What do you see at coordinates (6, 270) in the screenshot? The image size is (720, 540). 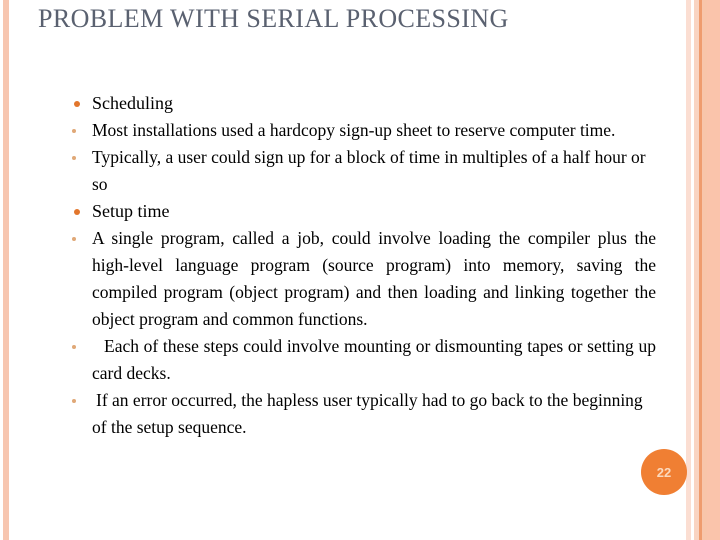 I see `left-edge-decoration-bar` at bounding box center [6, 270].